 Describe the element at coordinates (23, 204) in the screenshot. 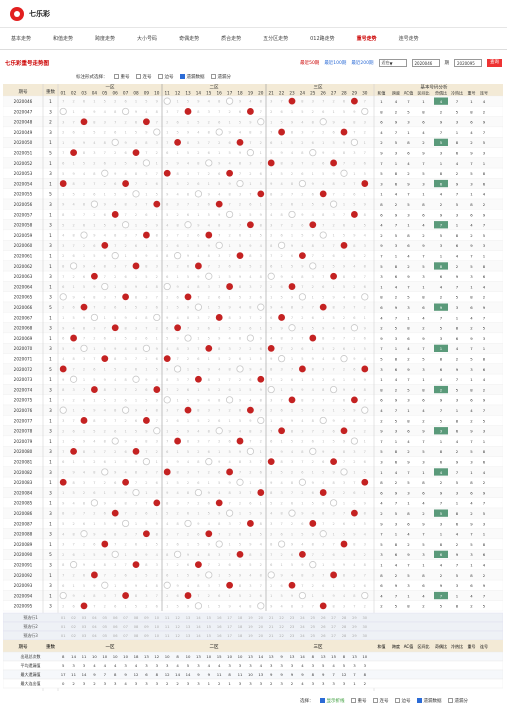

I see `issue-cell: 2020056` at that location.